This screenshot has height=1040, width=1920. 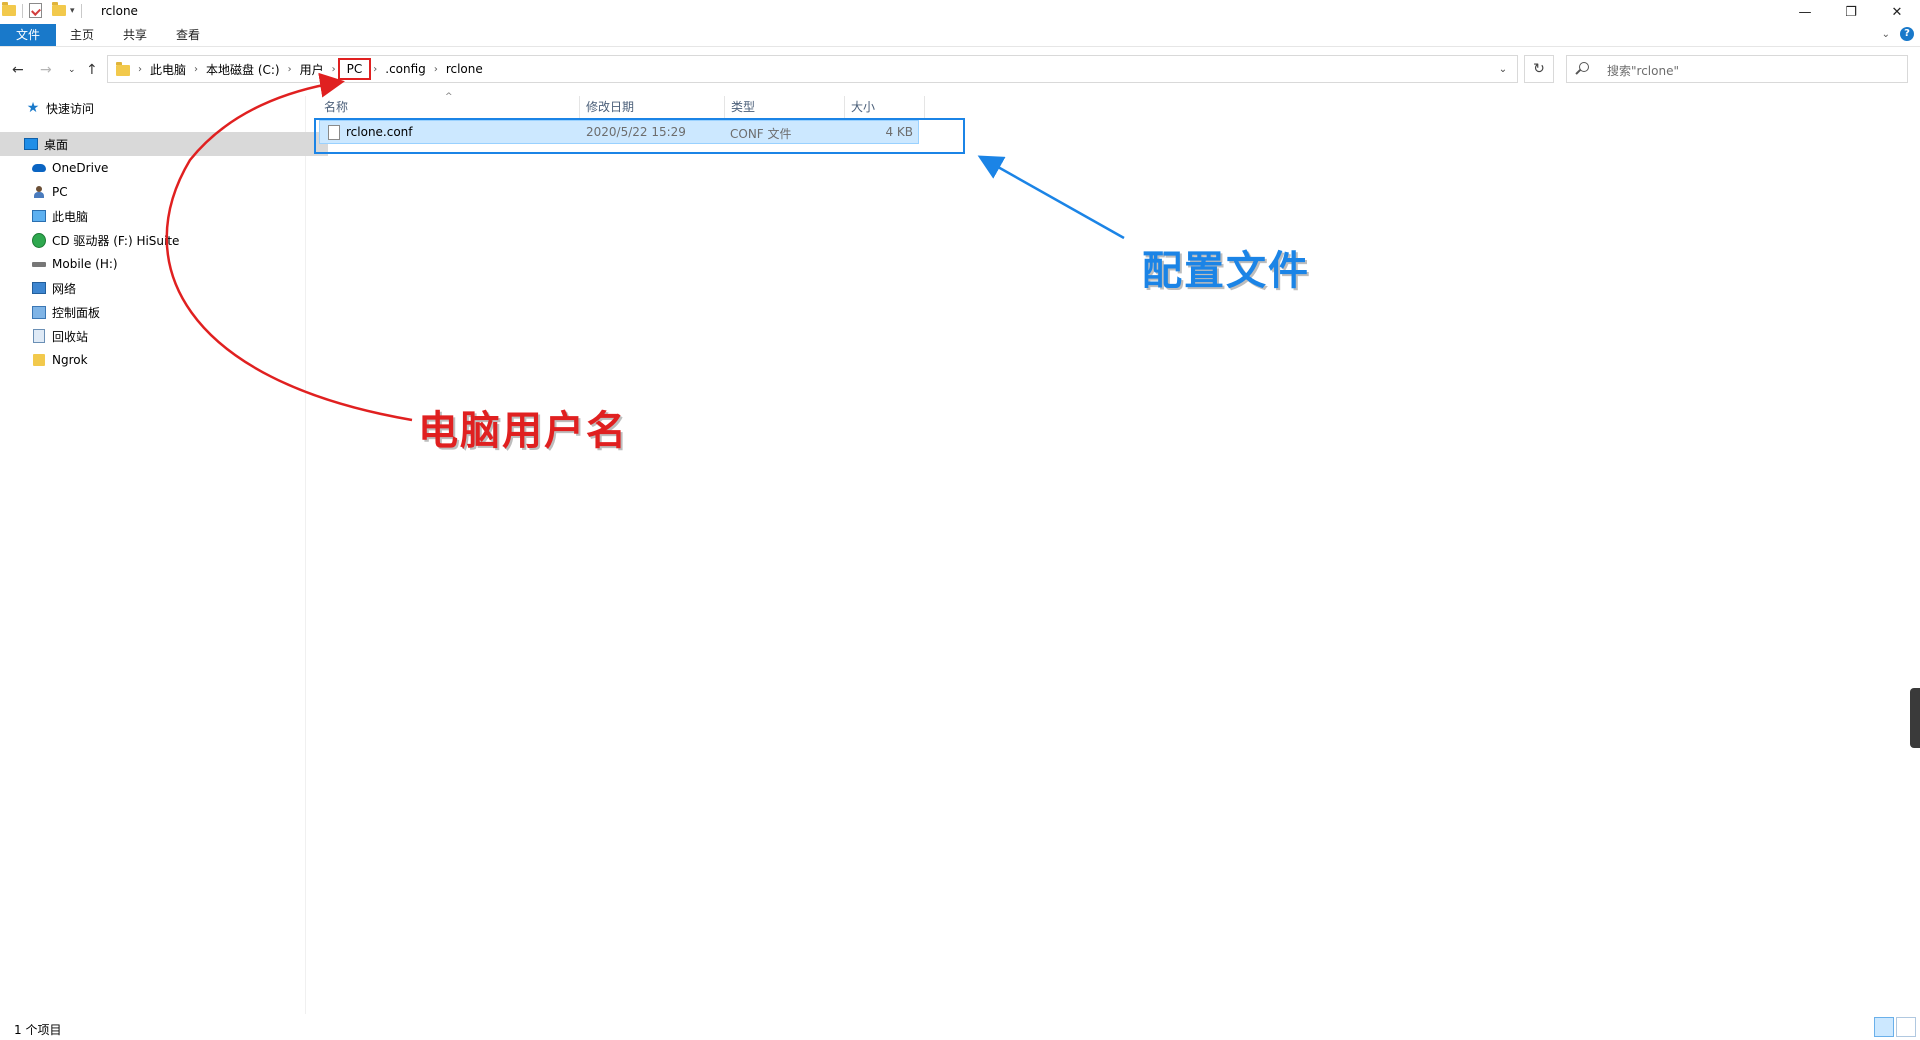 I want to click on view-switcher, so click(x=1895, y=1027).